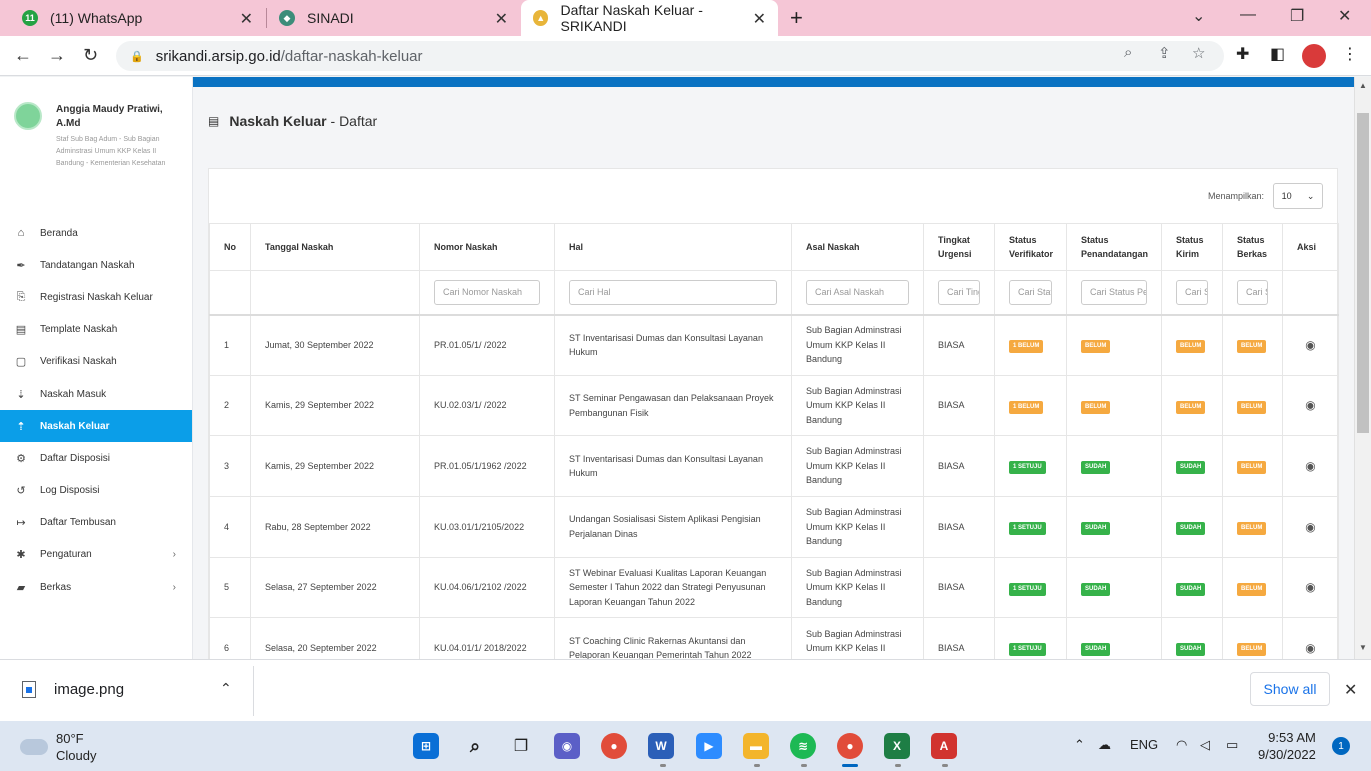  I want to click on sidebar-item-disposisi: ⚙ Daftar Disposisi, so click(96, 458).